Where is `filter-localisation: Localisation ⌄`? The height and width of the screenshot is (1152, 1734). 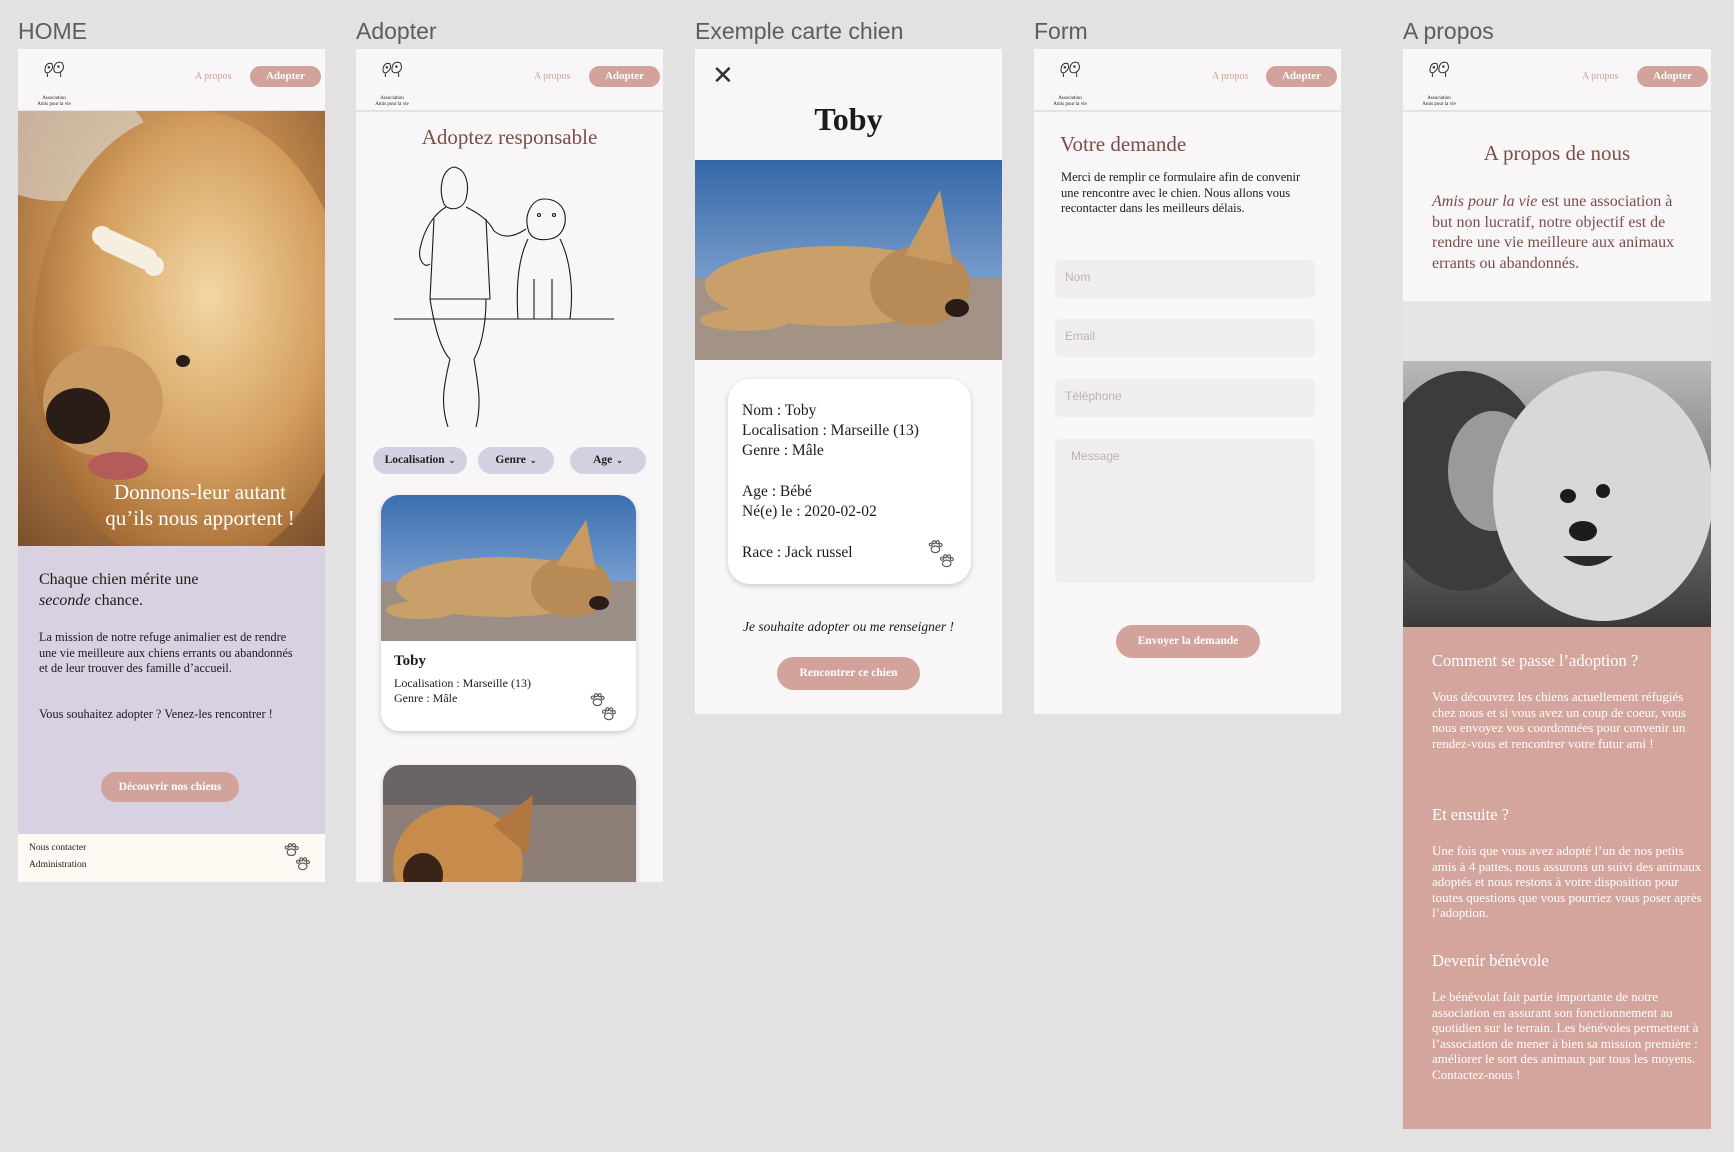 filter-localisation: Localisation ⌄ is located at coordinates (420, 460).